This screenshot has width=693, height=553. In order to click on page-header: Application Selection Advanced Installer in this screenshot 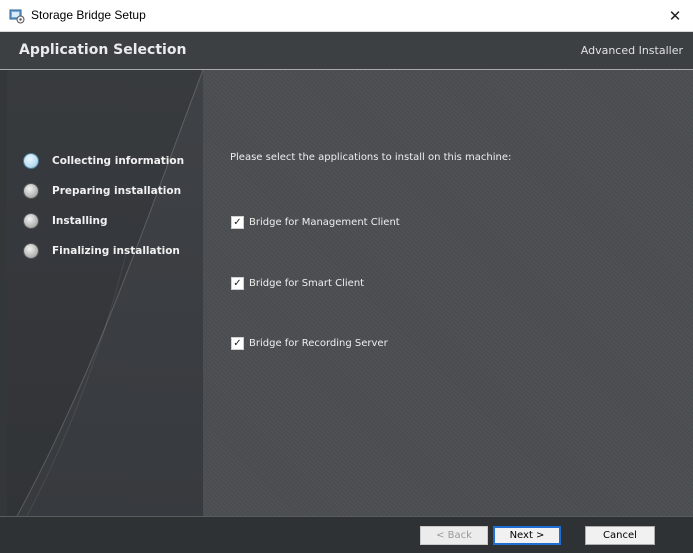, I will do `click(346, 51)`.